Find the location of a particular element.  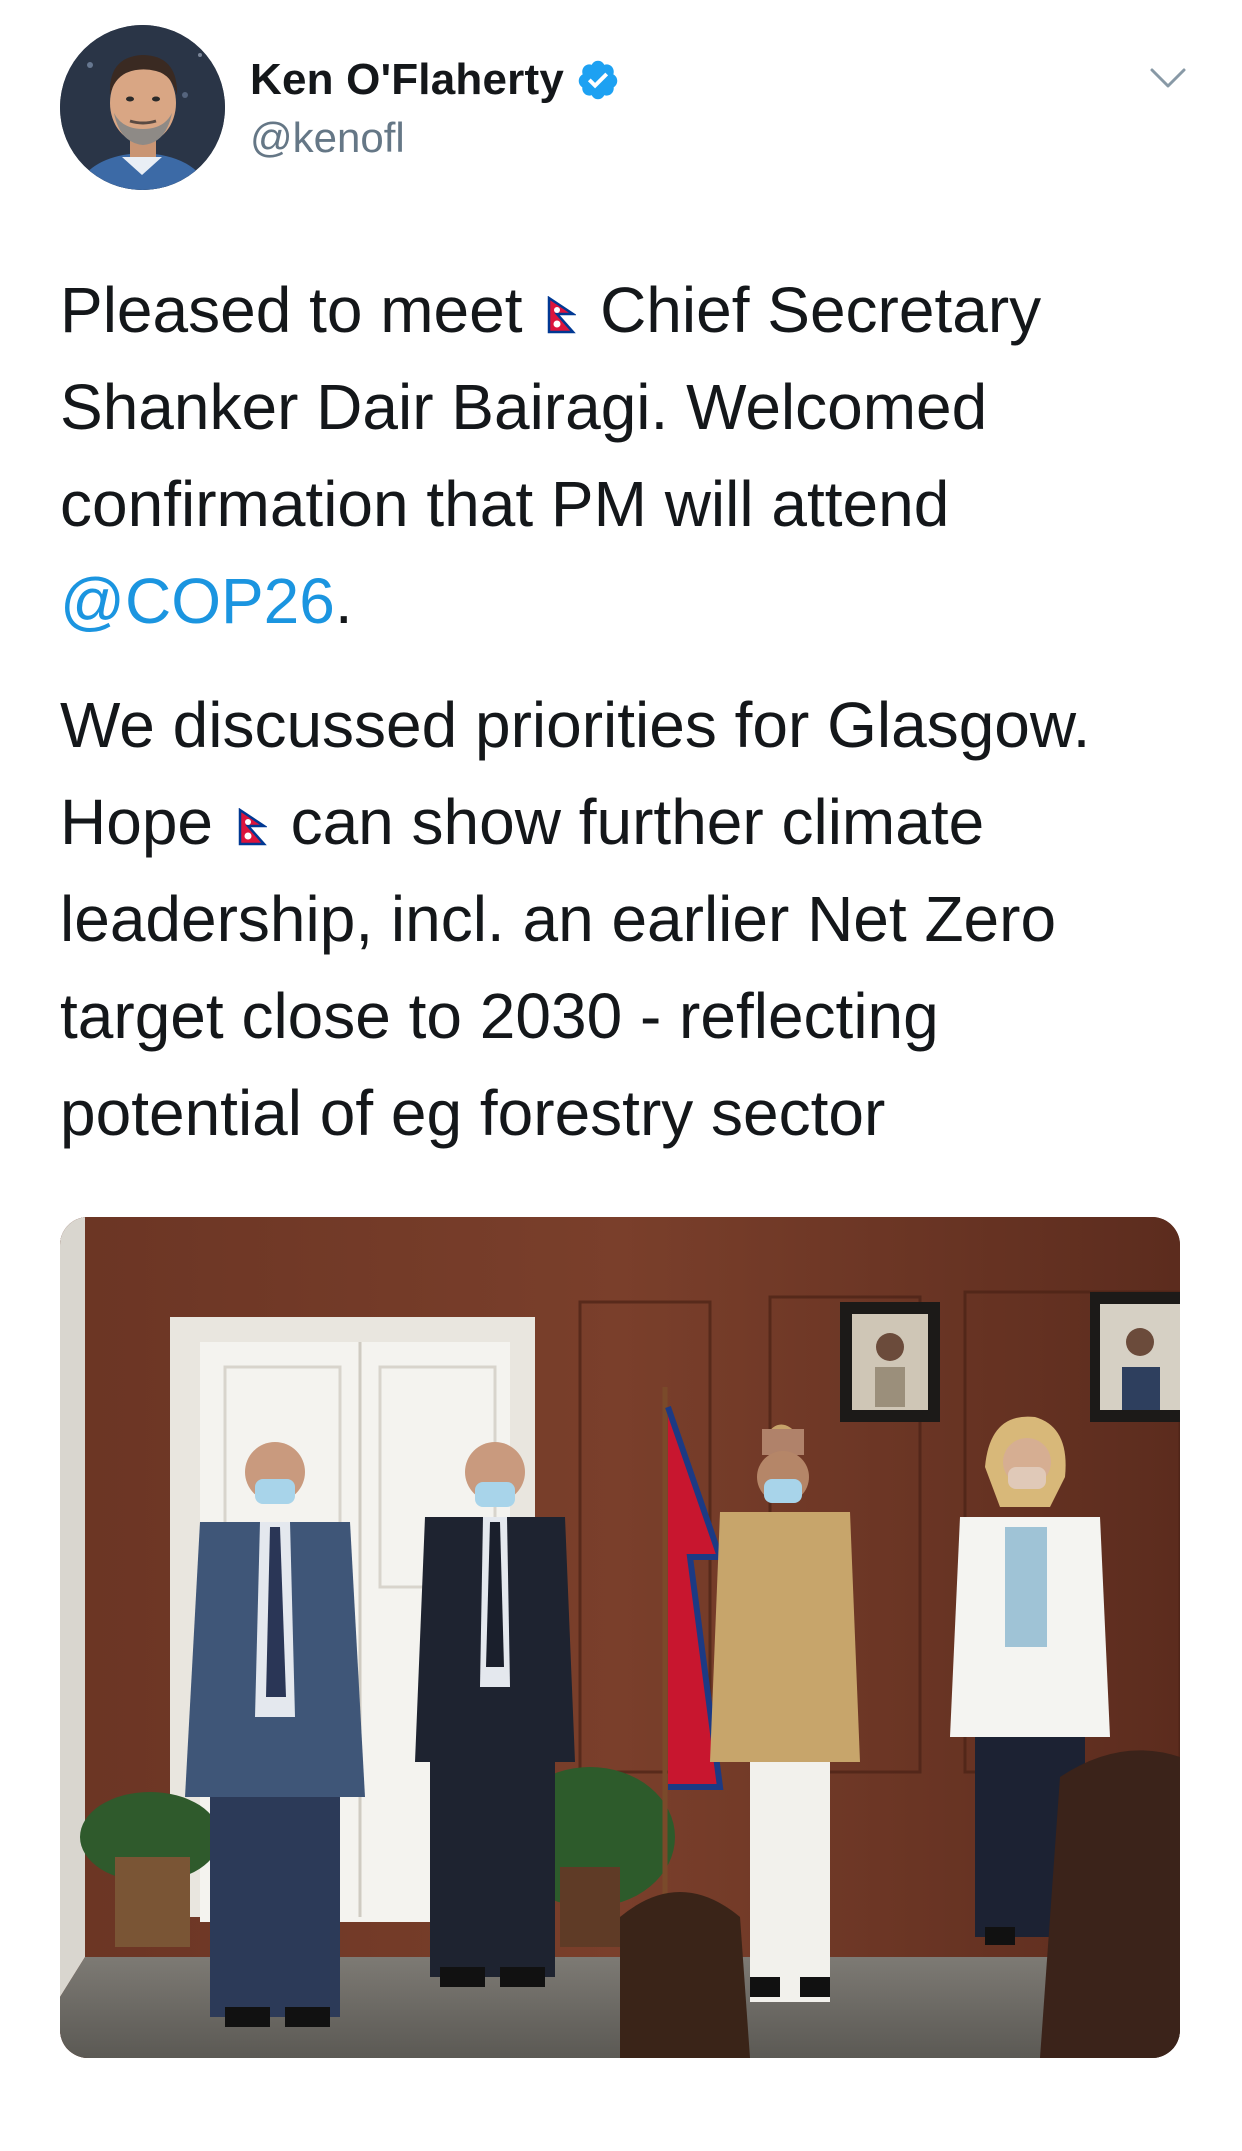

mention-link: @COP26 is located at coordinates (197, 601).